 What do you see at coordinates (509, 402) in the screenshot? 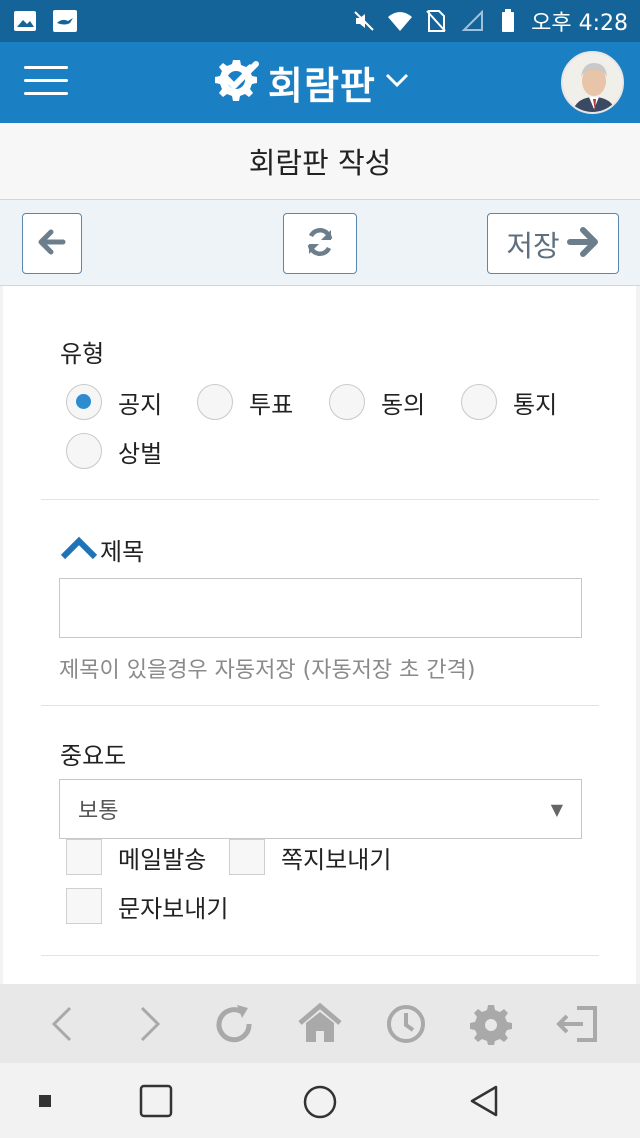
I see `radio-option-notify: 통지` at bounding box center [509, 402].